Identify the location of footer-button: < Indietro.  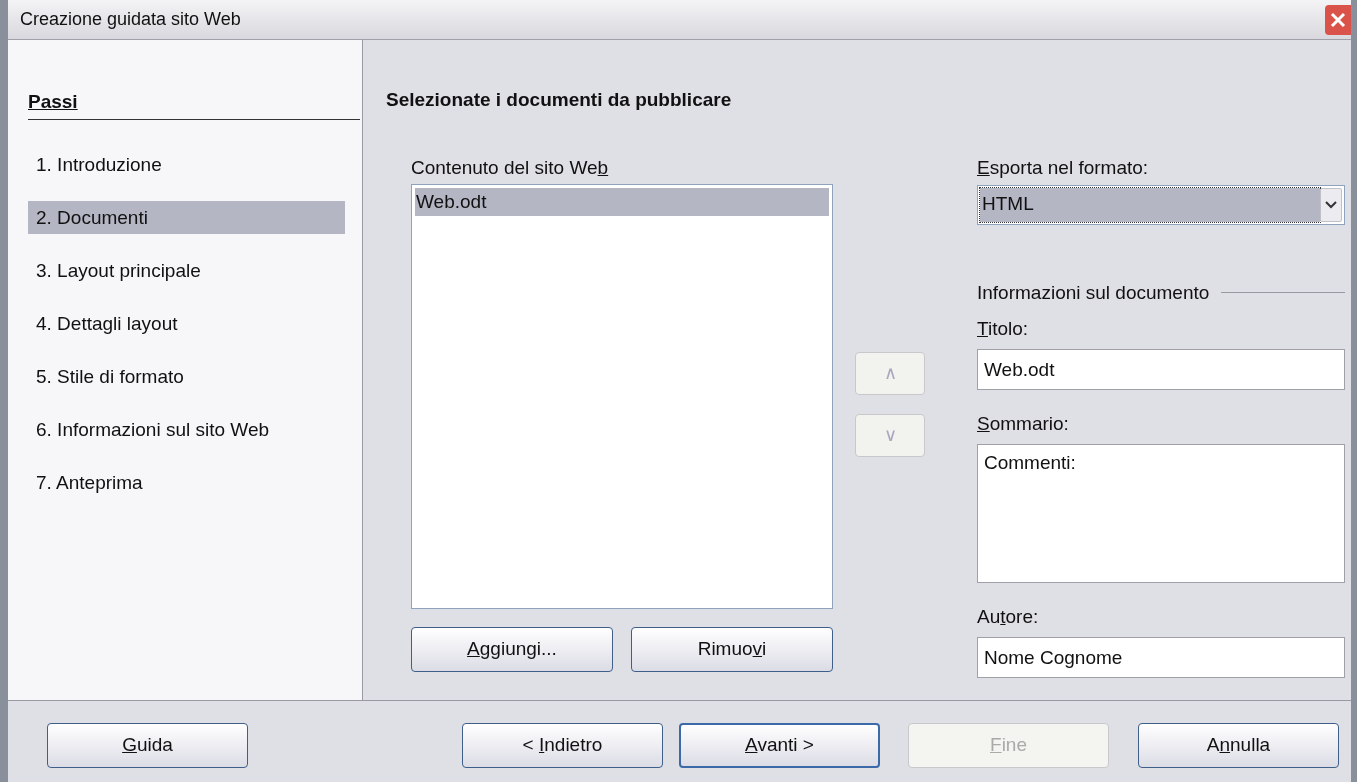
(562, 745).